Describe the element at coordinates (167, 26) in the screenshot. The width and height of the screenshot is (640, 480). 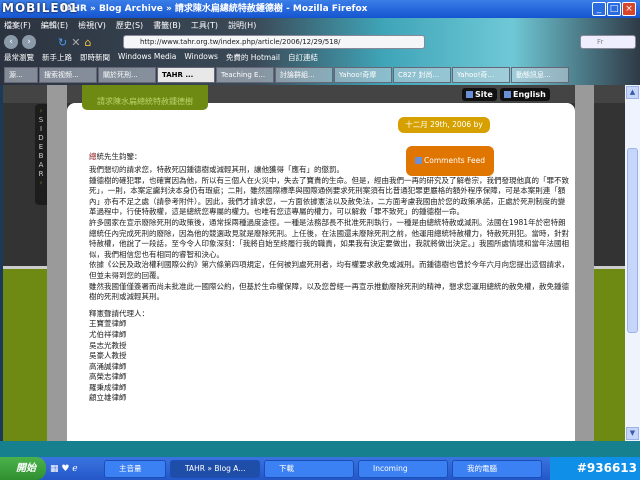
I see `menu-bookmarks: 書籤(B)` at that location.